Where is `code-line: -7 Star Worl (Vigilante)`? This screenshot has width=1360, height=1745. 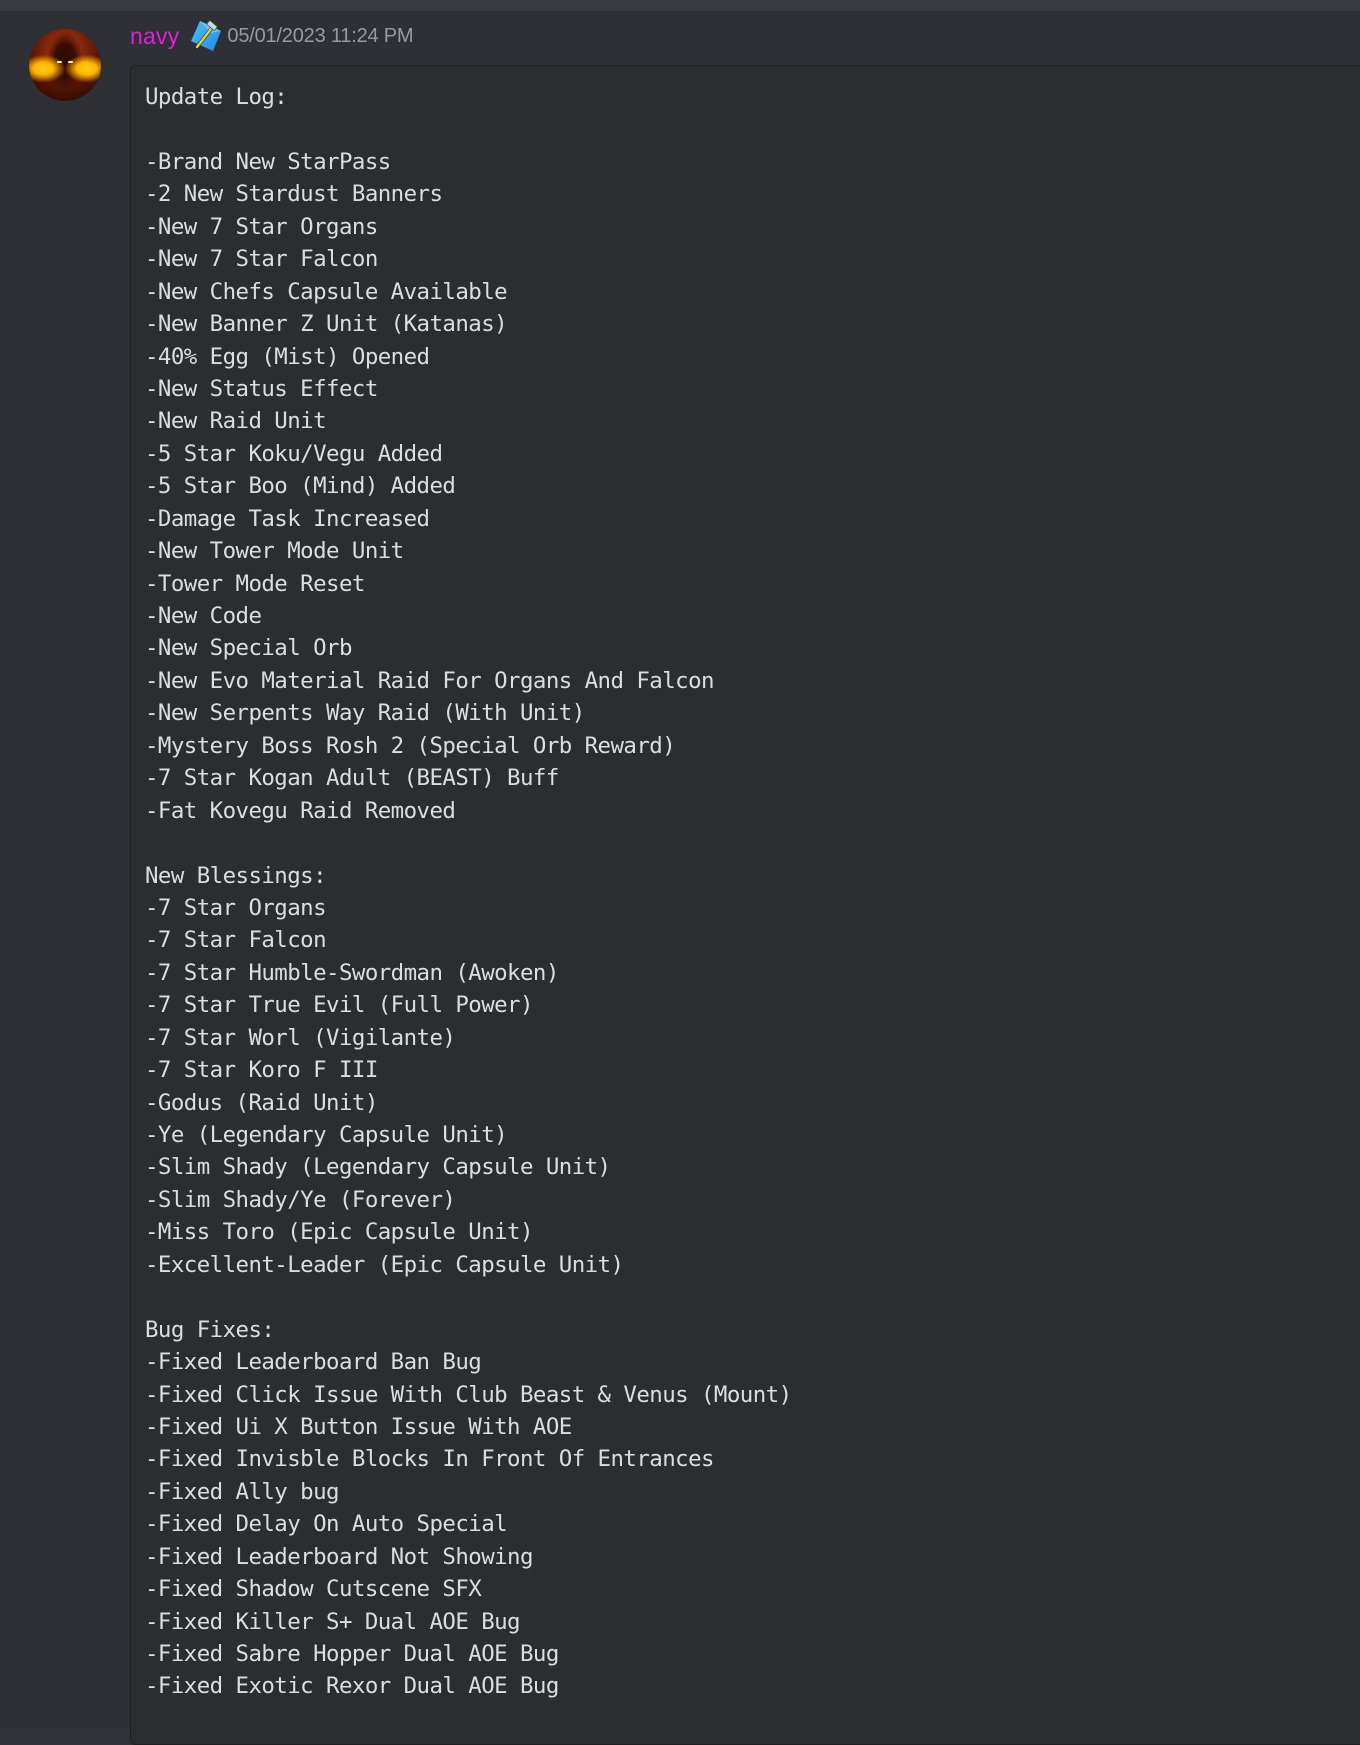 code-line: -7 Star Worl (Vigilante) is located at coordinates (300, 1037).